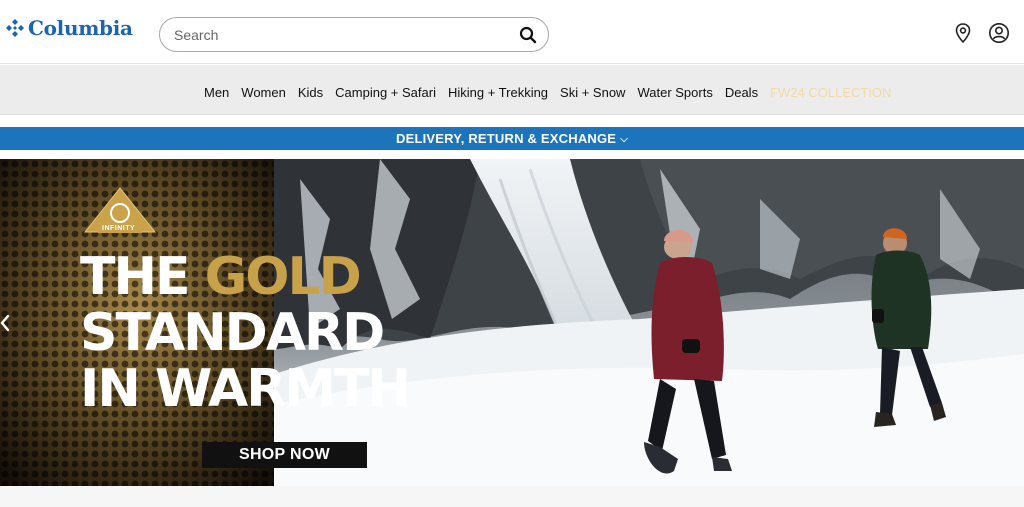  I want to click on delivery-banner-text: DELIVERY, RETURN & EXCHANGE, so click(506, 138).